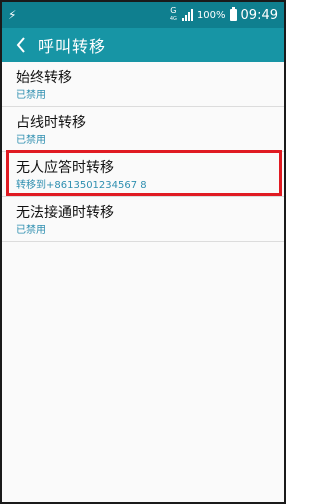  Describe the element at coordinates (143, 15) in the screenshot. I see `status-bar: ⚡︎ G 4G 100% 09:49` at that location.